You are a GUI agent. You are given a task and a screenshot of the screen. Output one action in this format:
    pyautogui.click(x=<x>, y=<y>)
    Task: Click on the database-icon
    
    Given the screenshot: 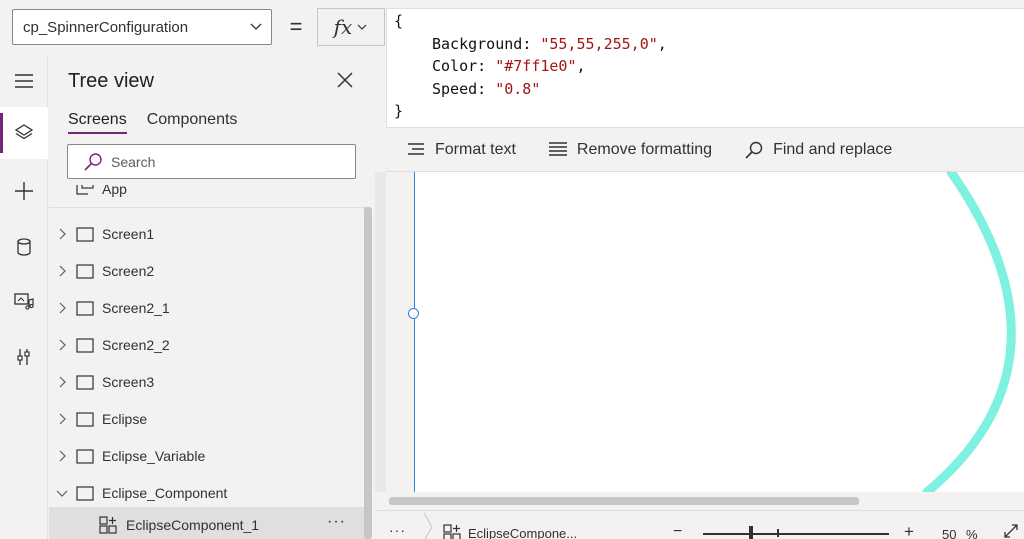 What is the action you would take?
    pyautogui.click(x=24, y=247)
    